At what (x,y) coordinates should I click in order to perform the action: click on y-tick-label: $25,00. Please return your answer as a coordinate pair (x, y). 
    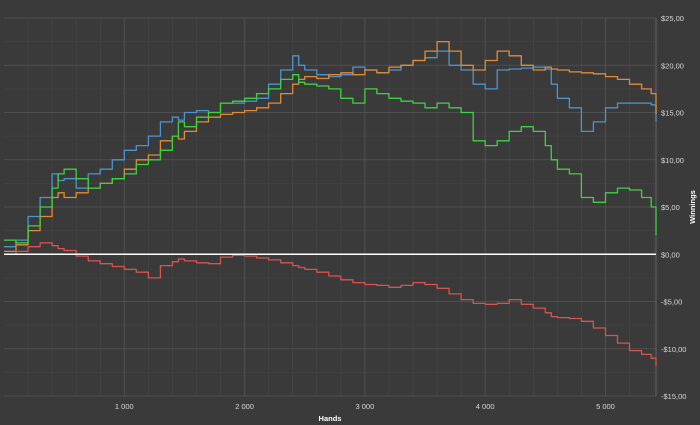
    Looking at the image, I should click on (672, 18).